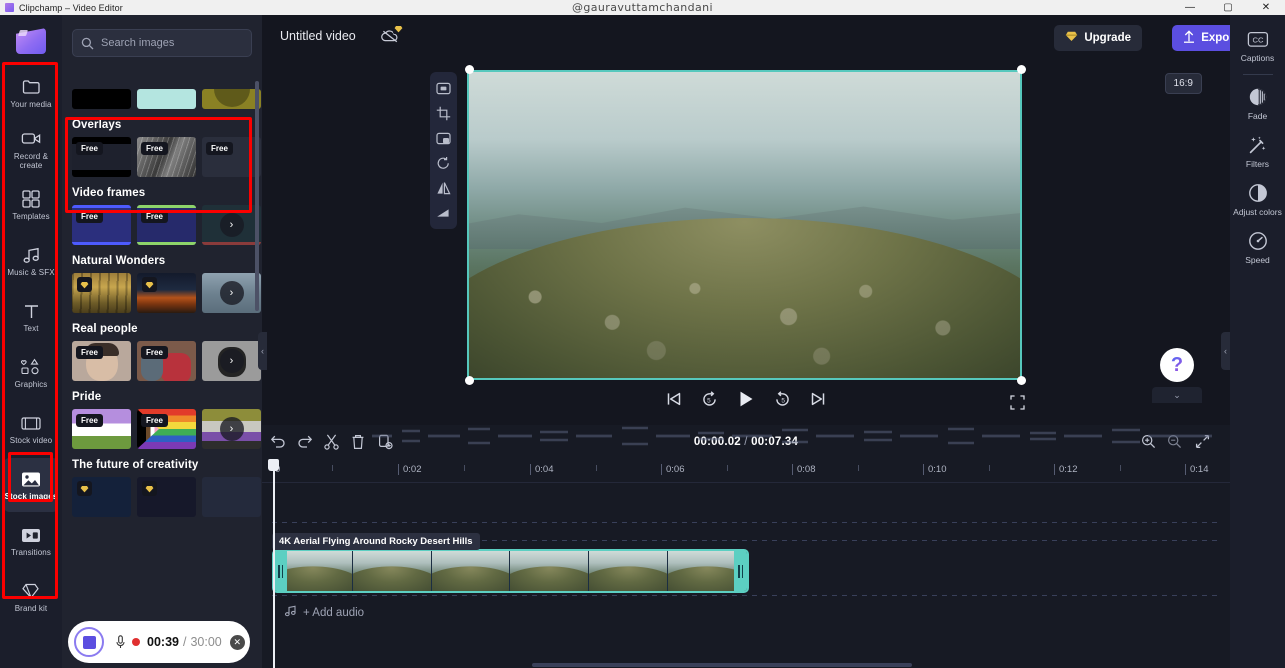 This screenshot has width=1285, height=668. What do you see at coordinates (162, 43) in the screenshot?
I see `search-input: Search images` at bounding box center [162, 43].